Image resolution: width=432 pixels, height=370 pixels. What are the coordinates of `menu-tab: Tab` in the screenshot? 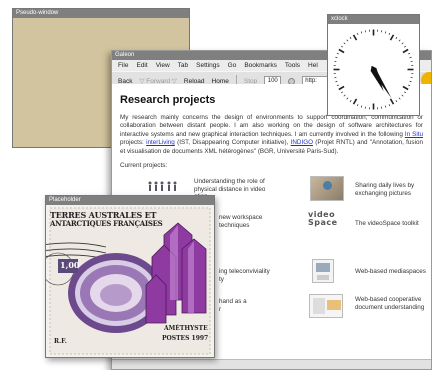 It's located at (183, 65).